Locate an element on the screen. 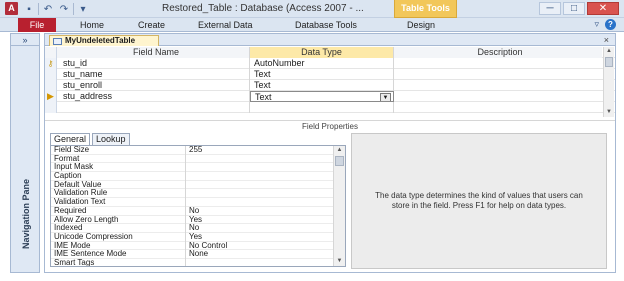 The height and width of the screenshot is (281, 624). close-button: ✕ is located at coordinates (603, 8).